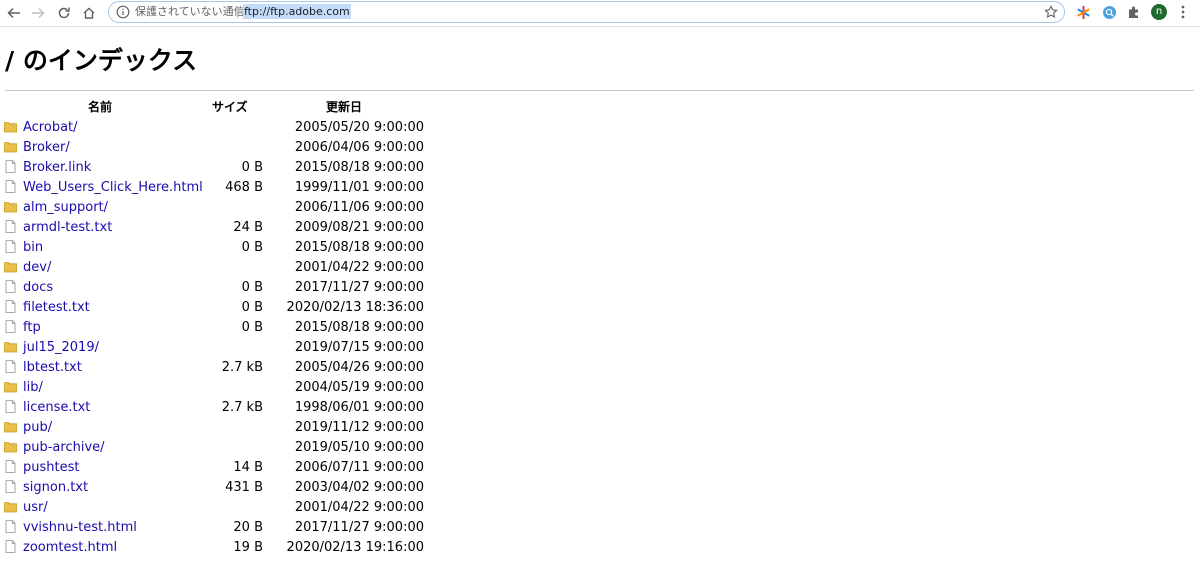 This screenshot has width=1200, height=561. Describe the element at coordinates (220, 548) in the screenshot. I see `table-row: zoomtest.html 19 B 2020/02/13 19:16:00` at that location.